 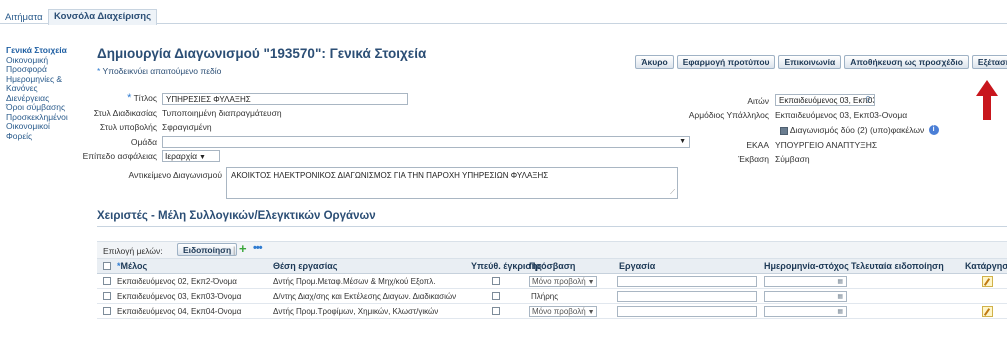 I want to click on ekaa-label: ΕΚΑΑ, so click(x=757, y=145).